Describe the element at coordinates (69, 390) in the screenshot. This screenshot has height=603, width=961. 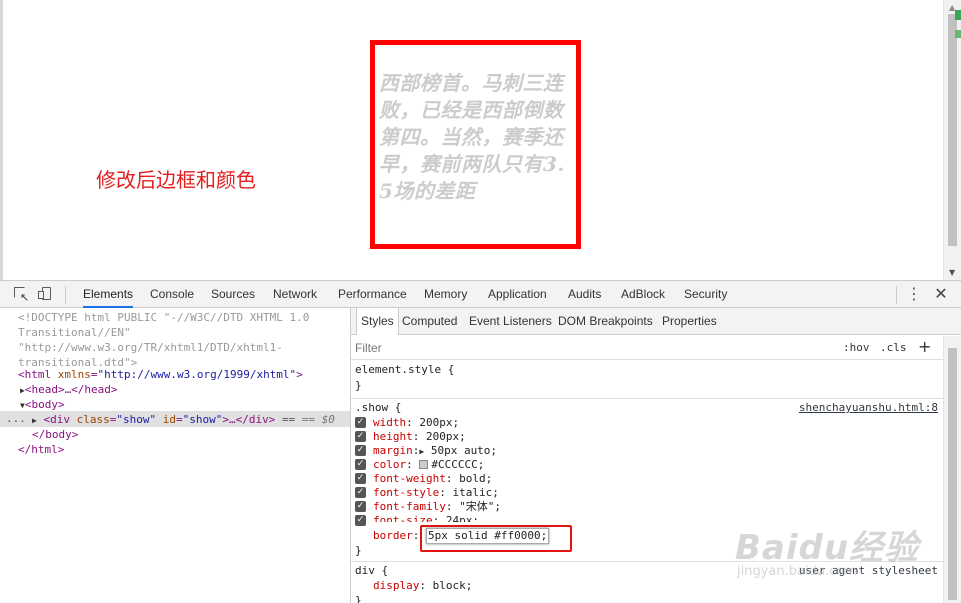
I see `head-node: ▶<head>…</head>` at that location.